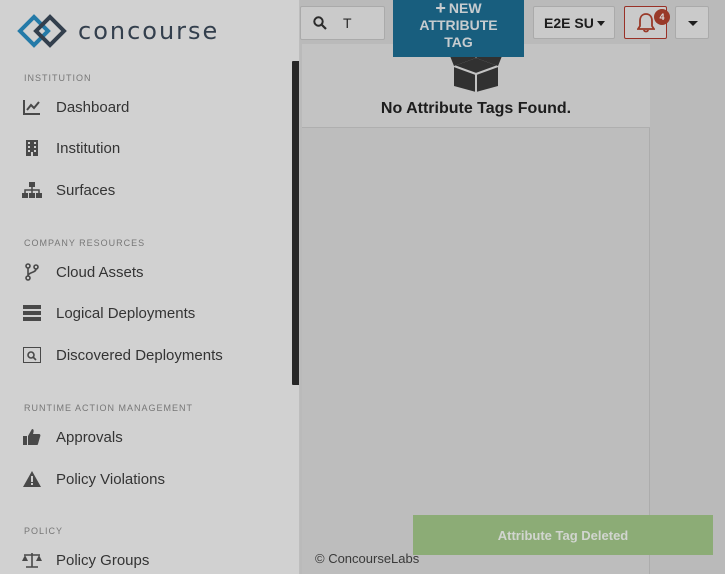  What do you see at coordinates (32, 148) in the screenshot?
I see `building-icon` at bounding box center [32, 148].